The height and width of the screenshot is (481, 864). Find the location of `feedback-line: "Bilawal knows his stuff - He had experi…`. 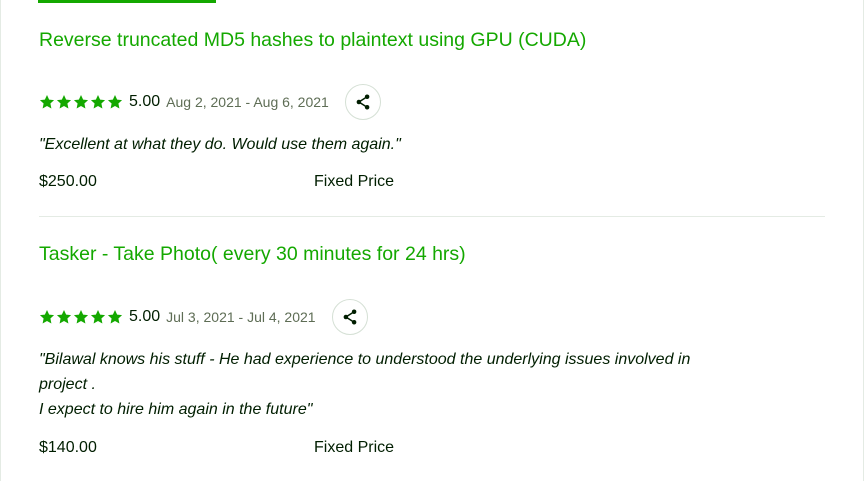

feedback-line: "Bilawal knows his stuff - He had experi… is located at coordinates (365, 359).